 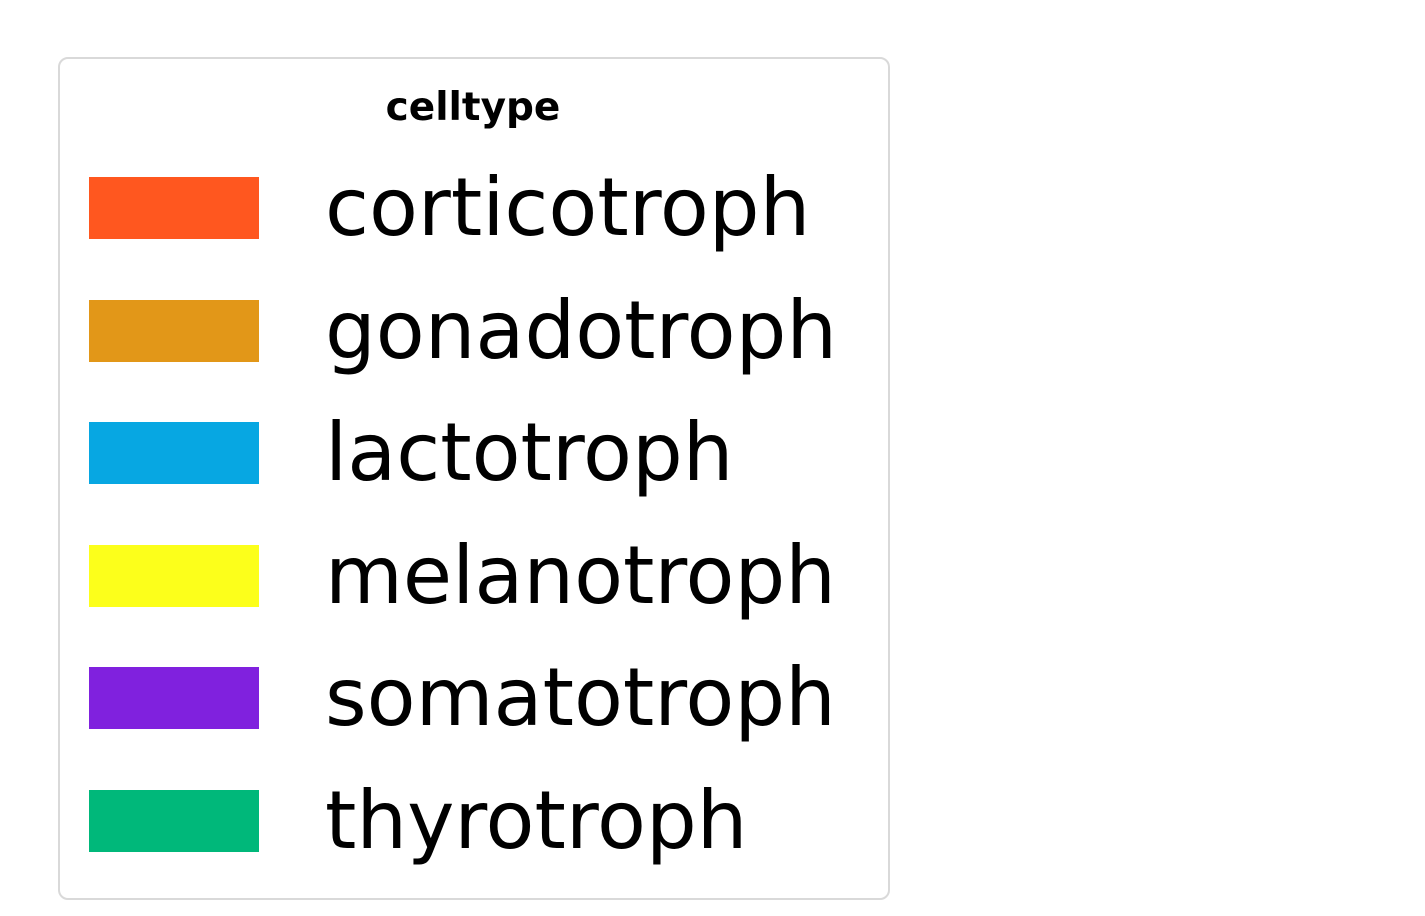 I want to click on legend-label: corticotroph, so click(x=568, y=207).